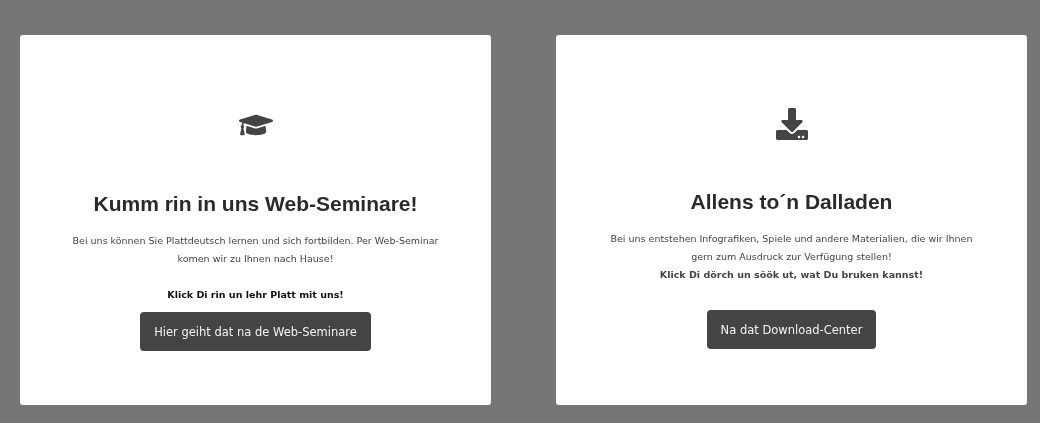  What do you see at coordinates (255, 204) in the screenshot?
I see `card-title: Kumm rin in uns Web-Seminare!` at bounding box center [255, 204].